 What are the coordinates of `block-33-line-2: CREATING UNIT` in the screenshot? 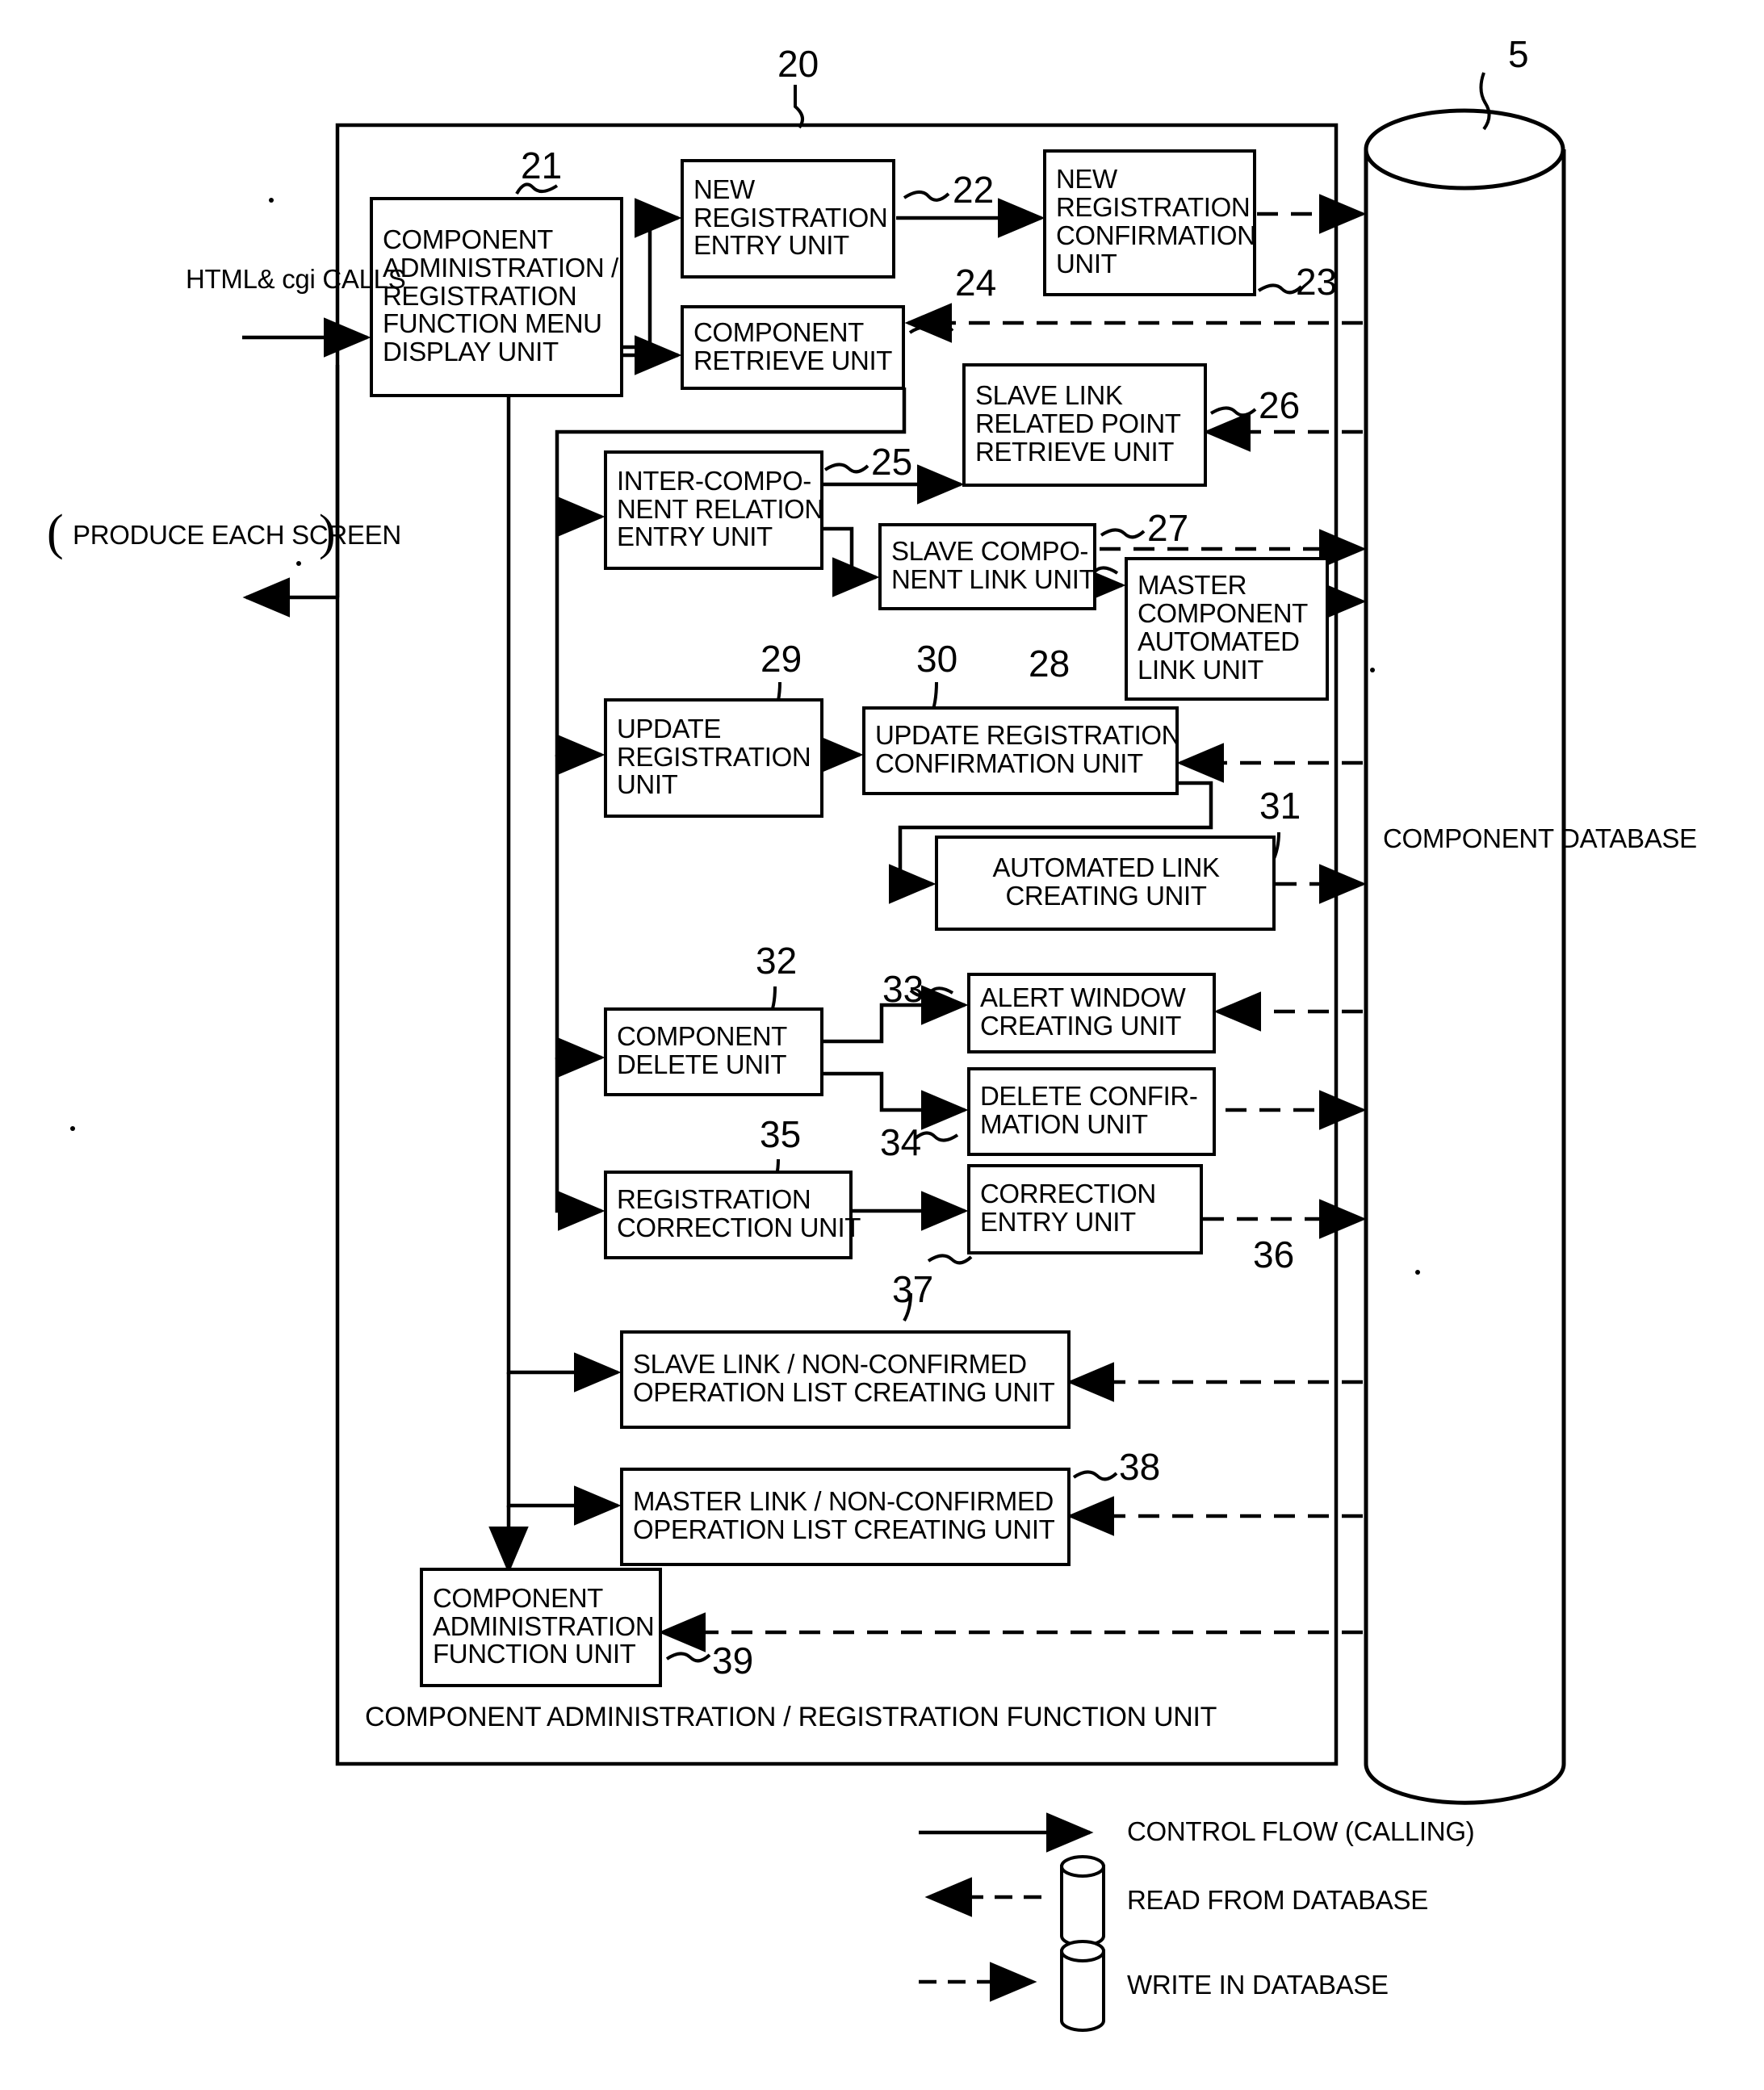 It's located at (1081, 1026).